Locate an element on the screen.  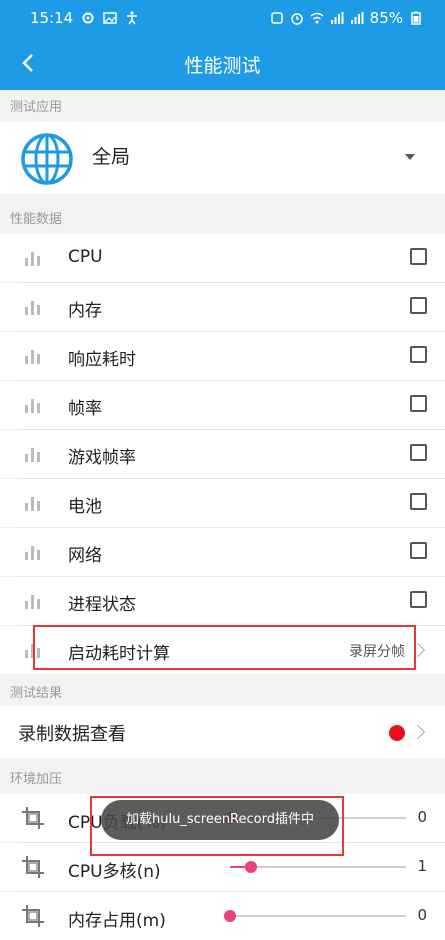
metric-row-cpu: CPU is located at coordinates (222, 258).